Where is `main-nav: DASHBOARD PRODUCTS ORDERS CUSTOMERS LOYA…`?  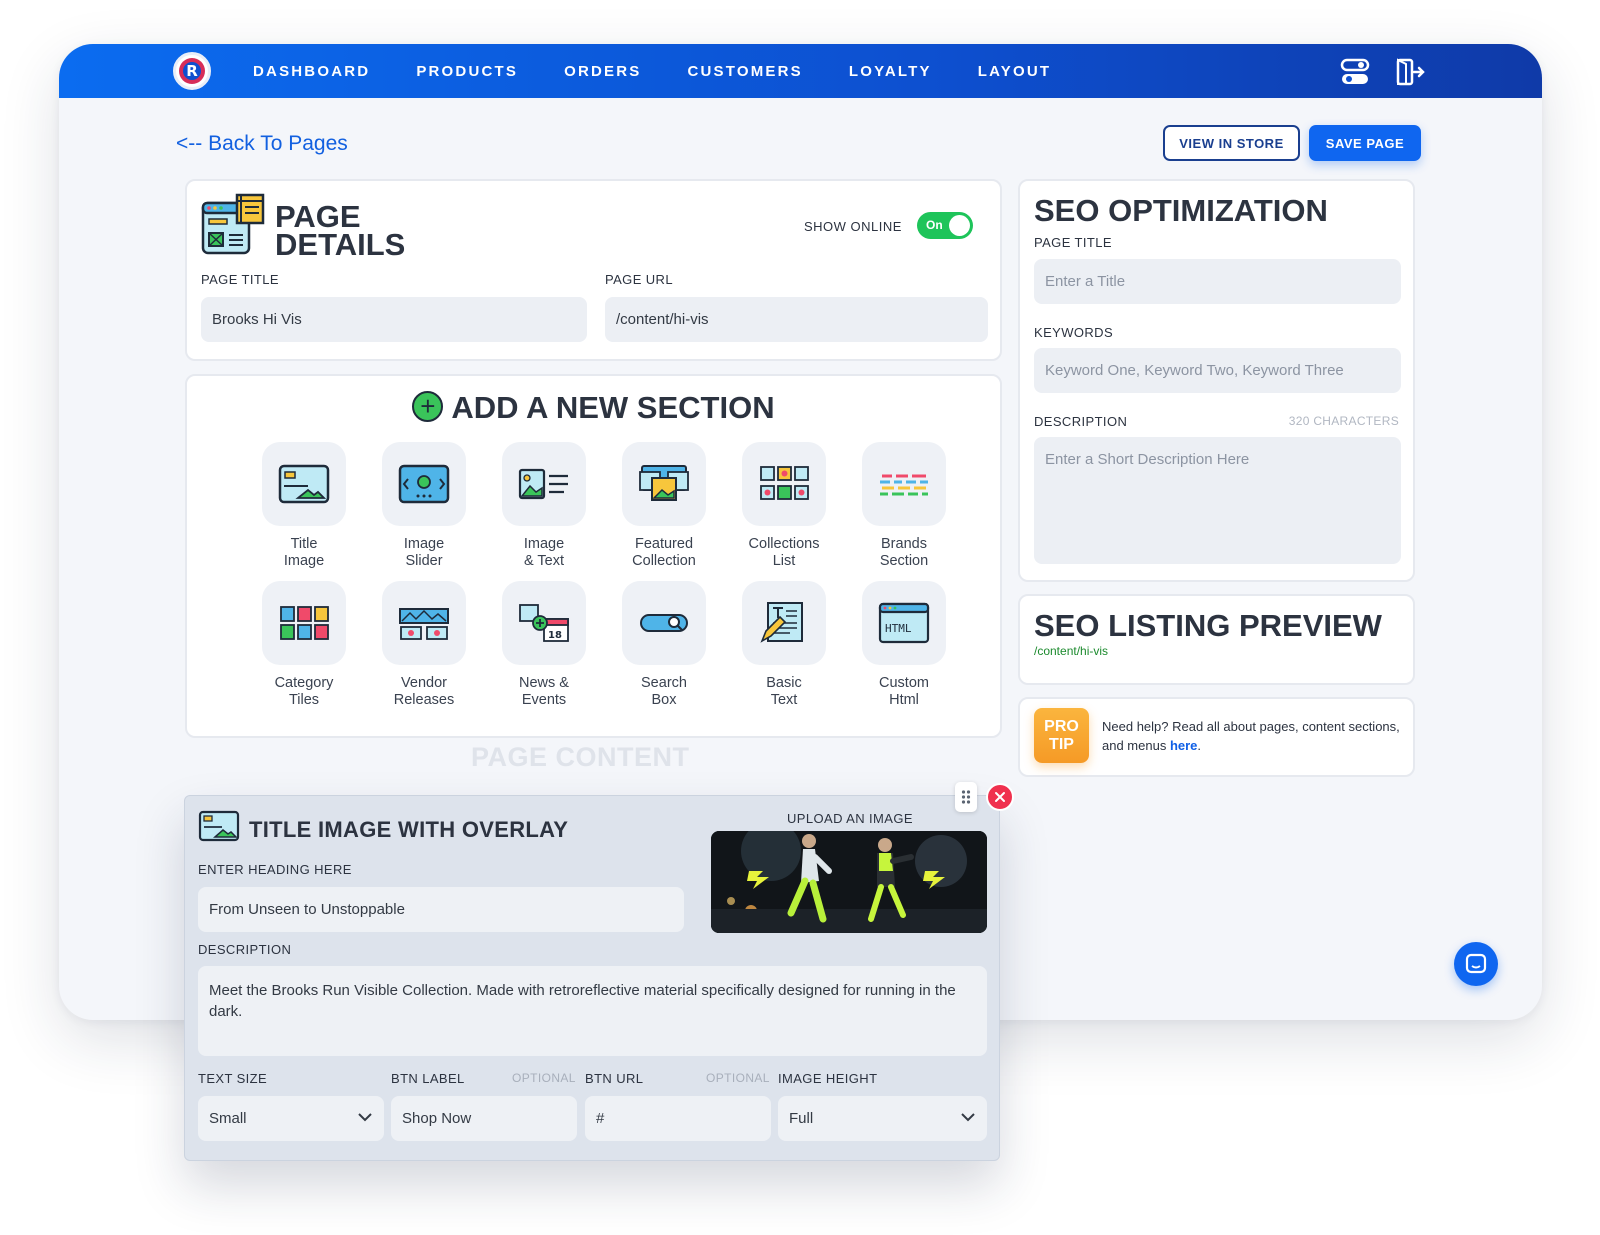
main-nav: DASHBOARD PRODUCTS ORDERS CUSTOMERS LOYA… is located at coordinates (675, 71).